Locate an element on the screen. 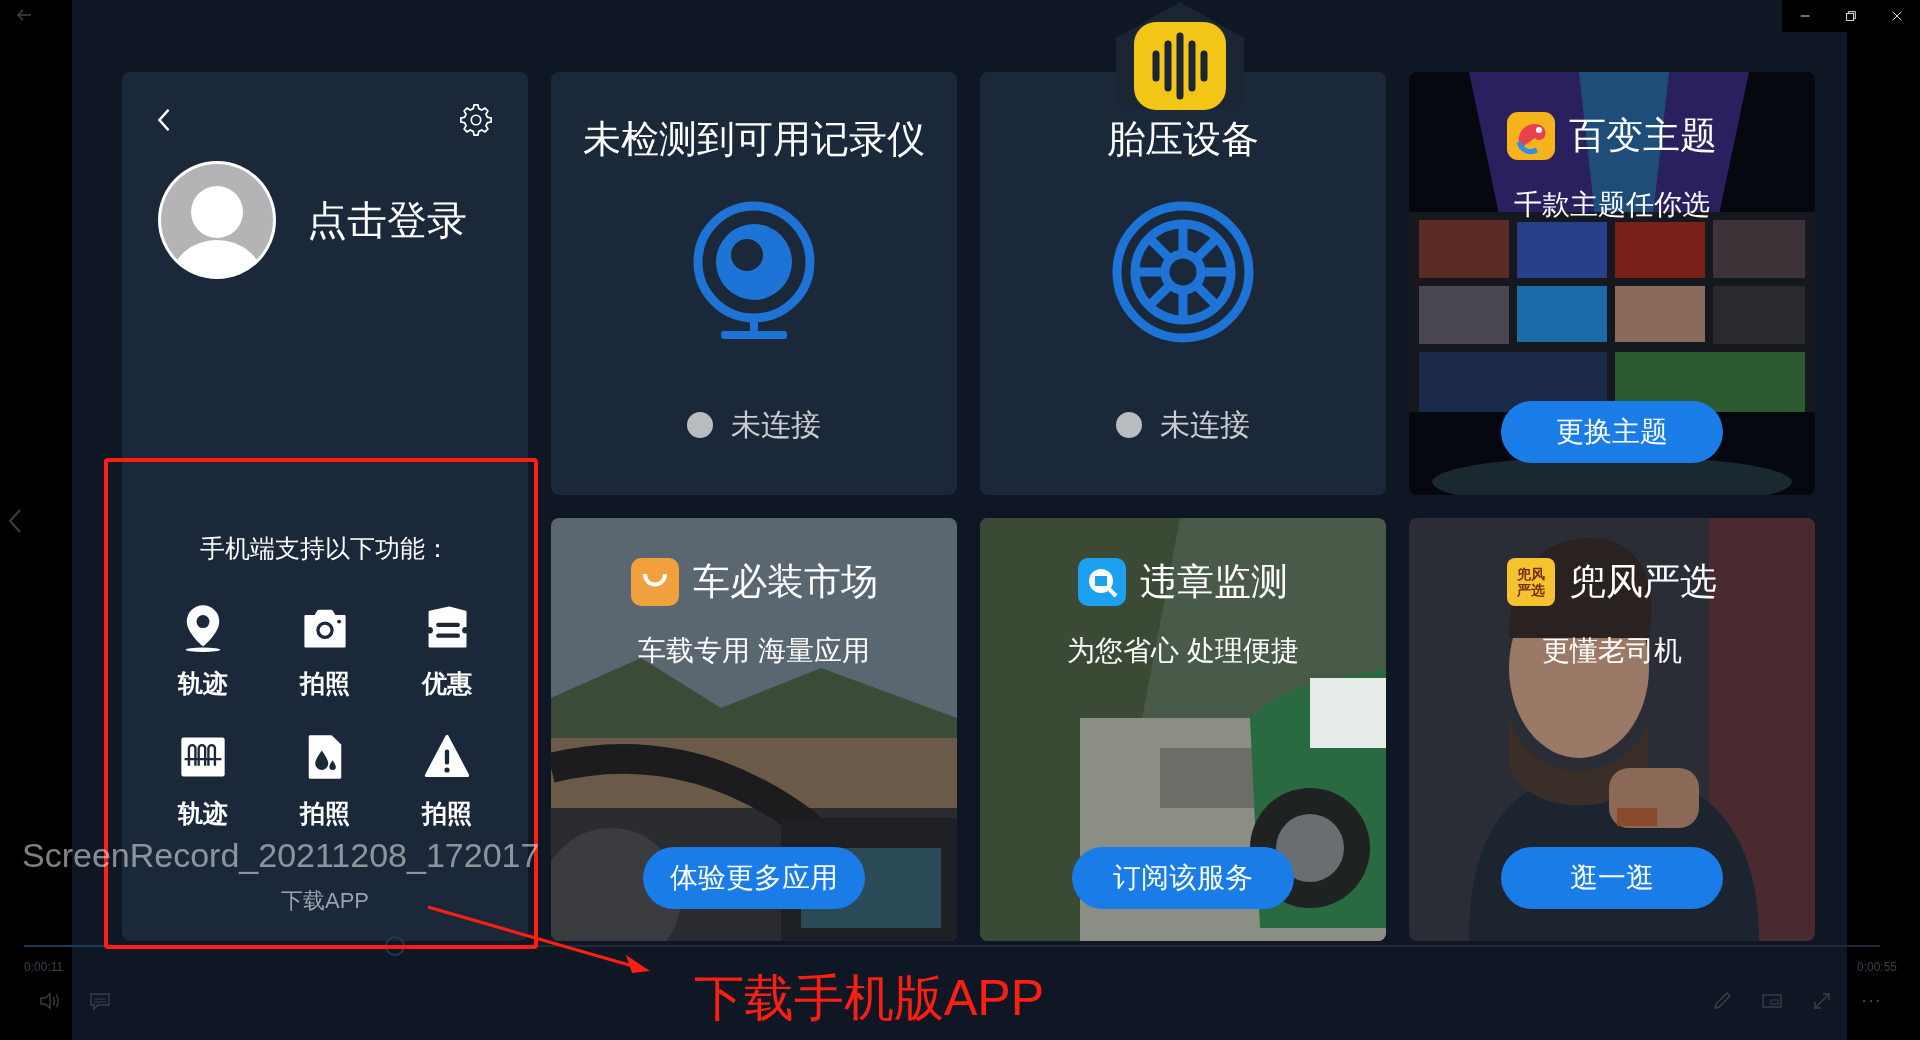 The image size is (1920, 1040). promo-title: 百变主题 is located at coordinates (1643, 136).